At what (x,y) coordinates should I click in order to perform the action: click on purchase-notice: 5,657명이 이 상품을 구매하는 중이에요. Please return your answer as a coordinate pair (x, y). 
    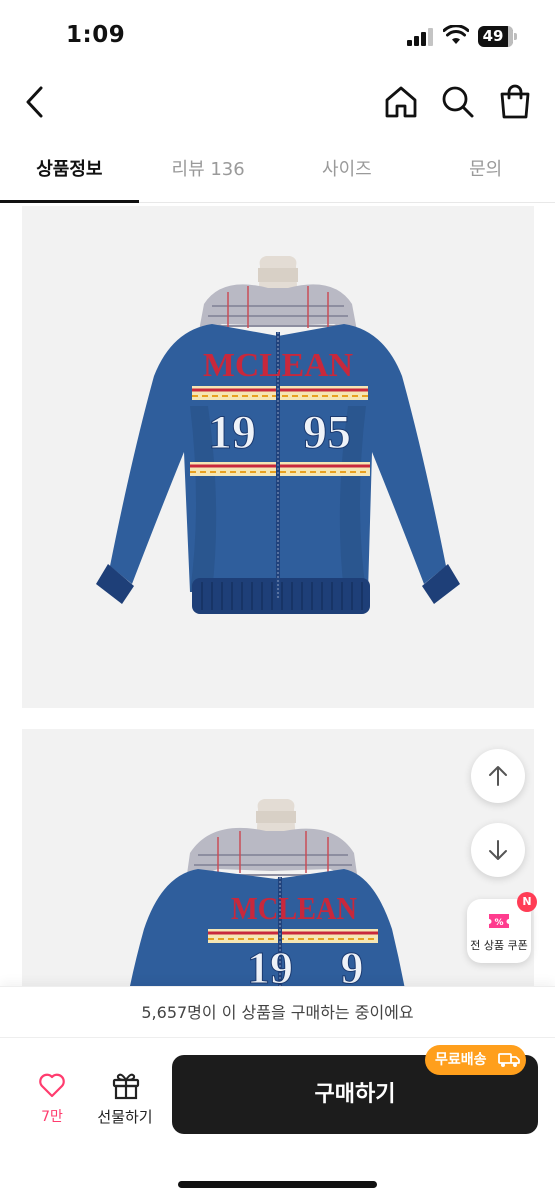
    Looking at the image, I should click on (277, 1012).